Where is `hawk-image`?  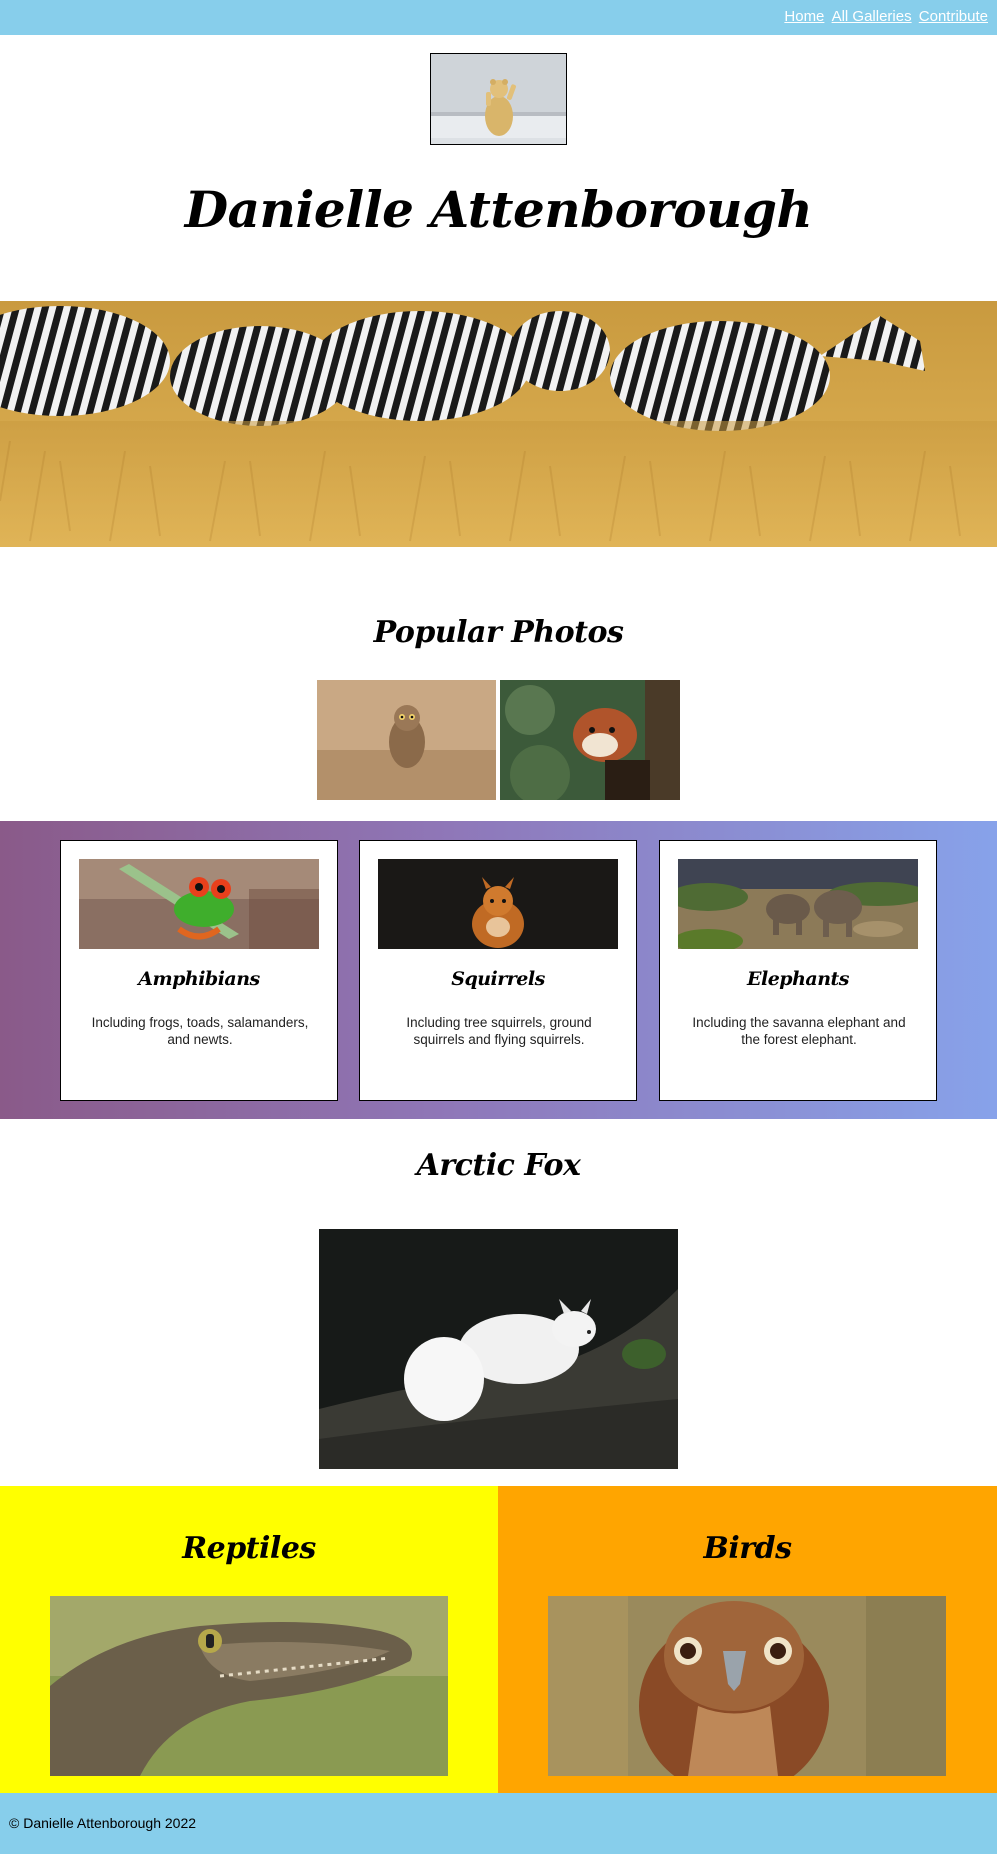 hawk-image is located at coordinates (747, 1686).